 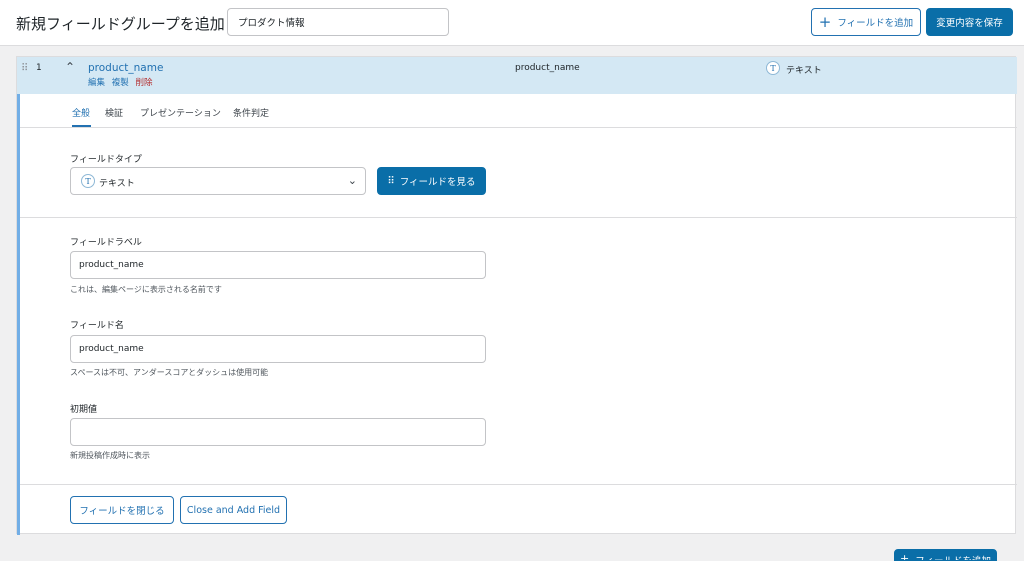 What do you see at coordinates (352, 180) in the screenshot?
I see `chevron-down-icon: ⌄` at bounding box center [352, 180].